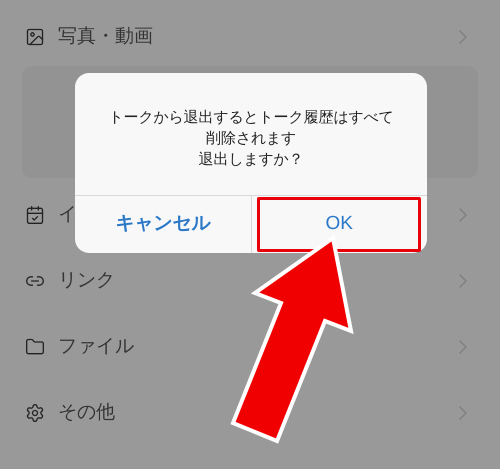  I want to click on dialog-message: 削除されます, so click(251, 138).